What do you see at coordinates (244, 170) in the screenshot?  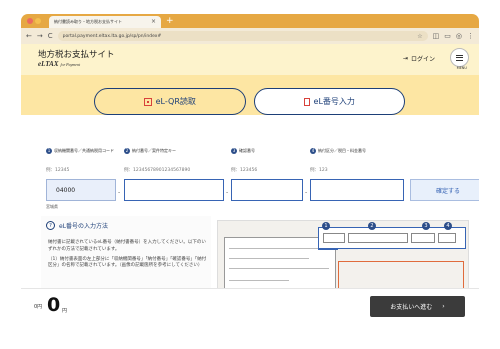 I see `field-3-example: 例：123456` at bounding box center [244, 170].